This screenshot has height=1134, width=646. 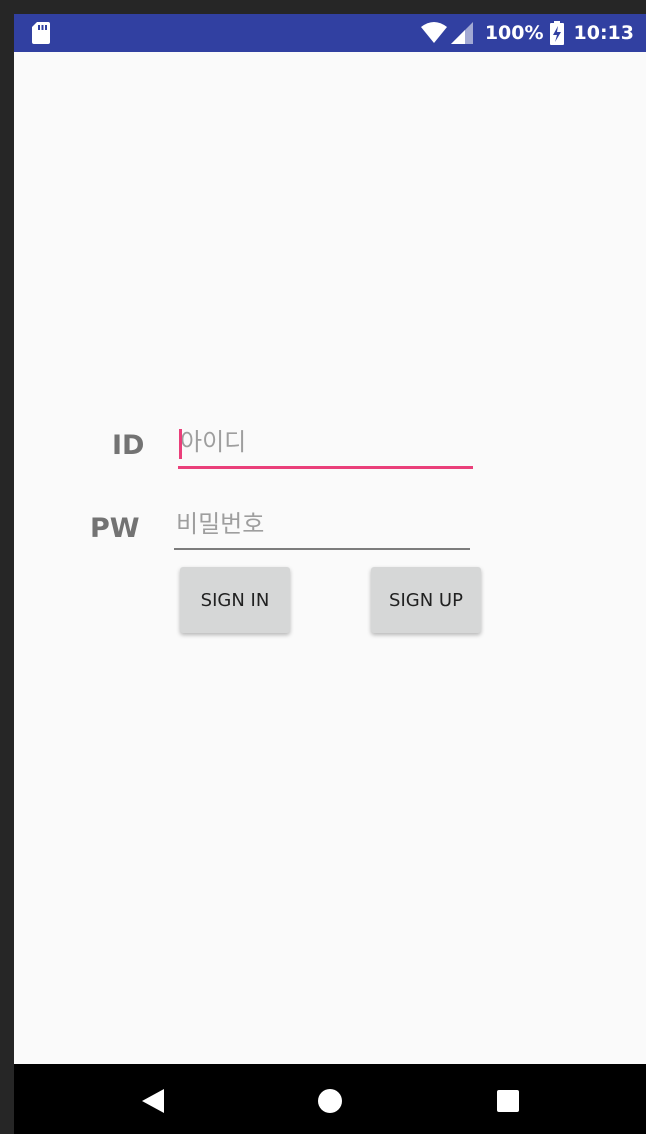 What do you see at coordinates (180, 444) in the screenshot?
I see `text-cursor` at bounding box center [180, 444].